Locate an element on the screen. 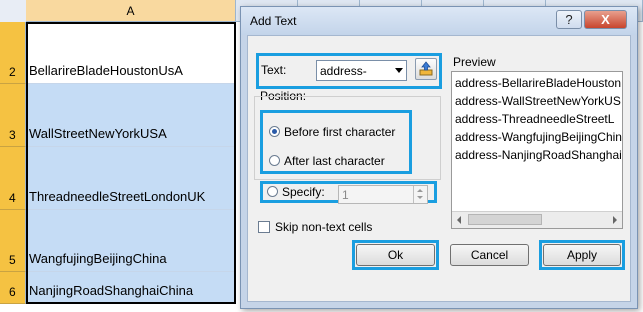 The image size is (643, 312). insert-text-button is located at coordinates (426, 69).